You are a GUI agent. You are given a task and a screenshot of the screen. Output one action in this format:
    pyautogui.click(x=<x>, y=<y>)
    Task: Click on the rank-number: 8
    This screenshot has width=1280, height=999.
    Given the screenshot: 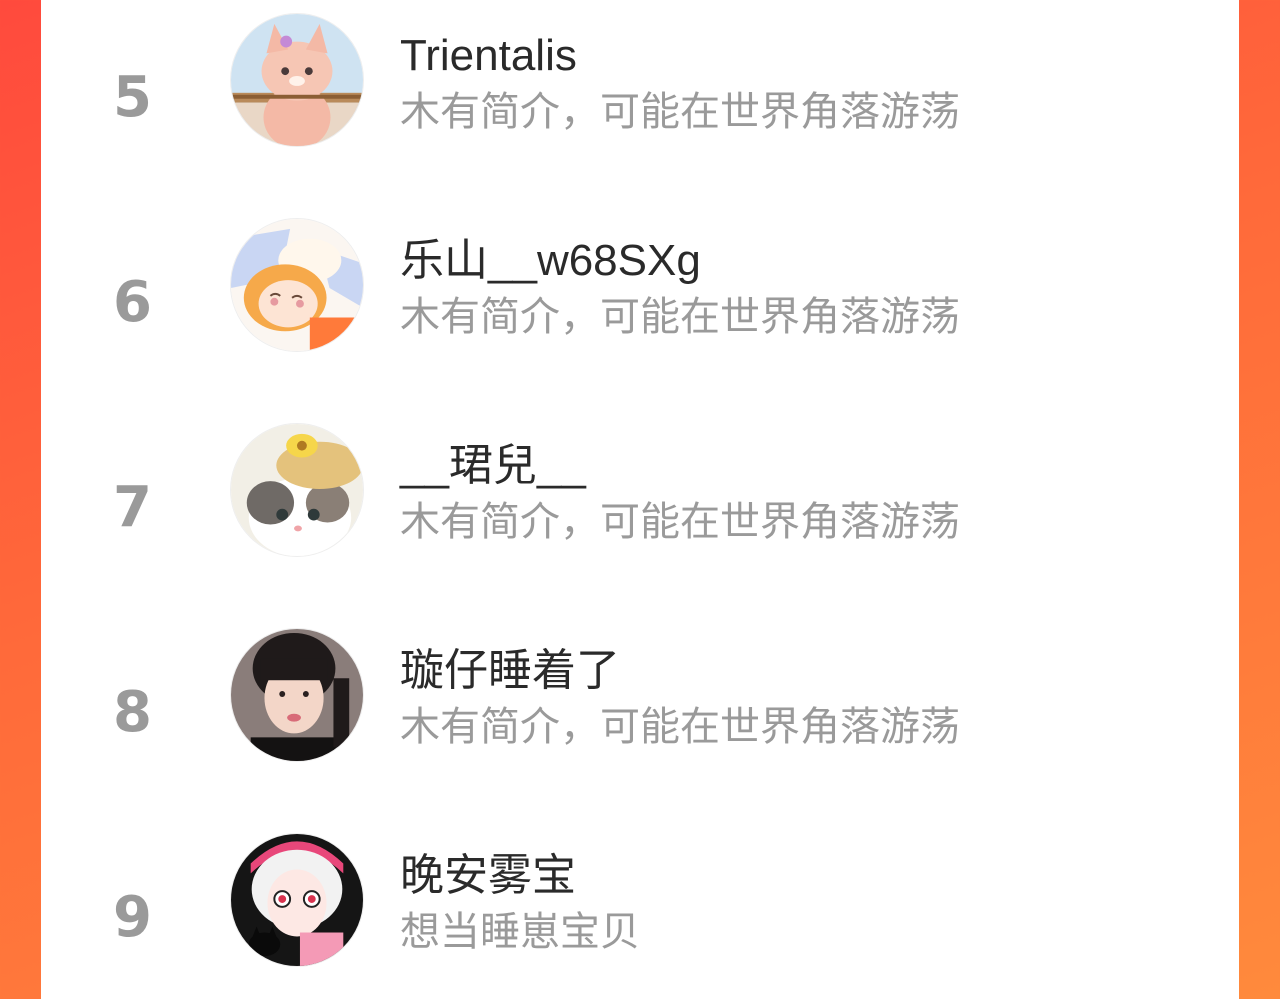 What is the action you would take?
    pyautogui.click(x=132, y=712)
    